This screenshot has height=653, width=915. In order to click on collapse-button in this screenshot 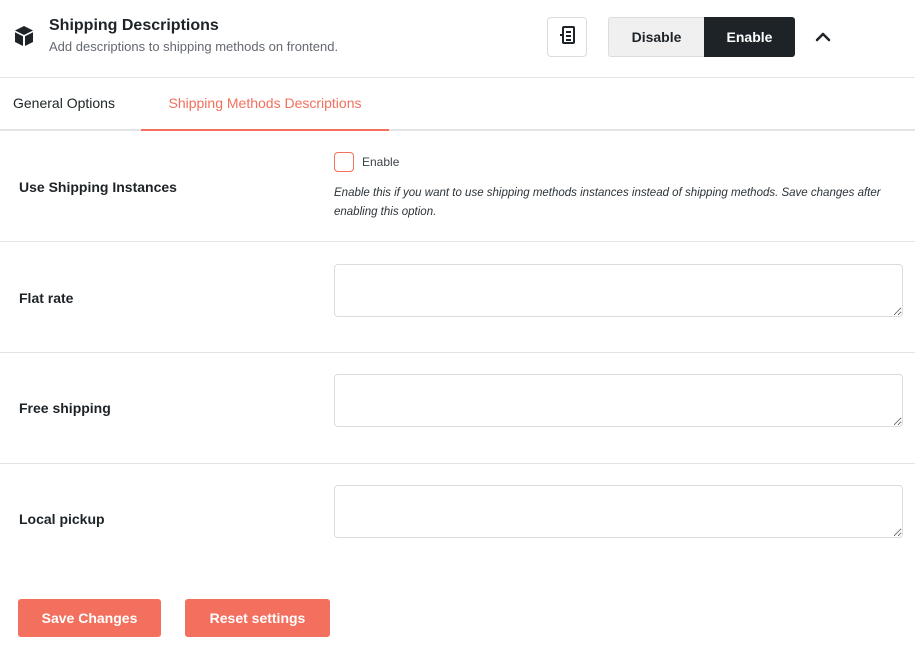, I will do `click(823, 38)`.